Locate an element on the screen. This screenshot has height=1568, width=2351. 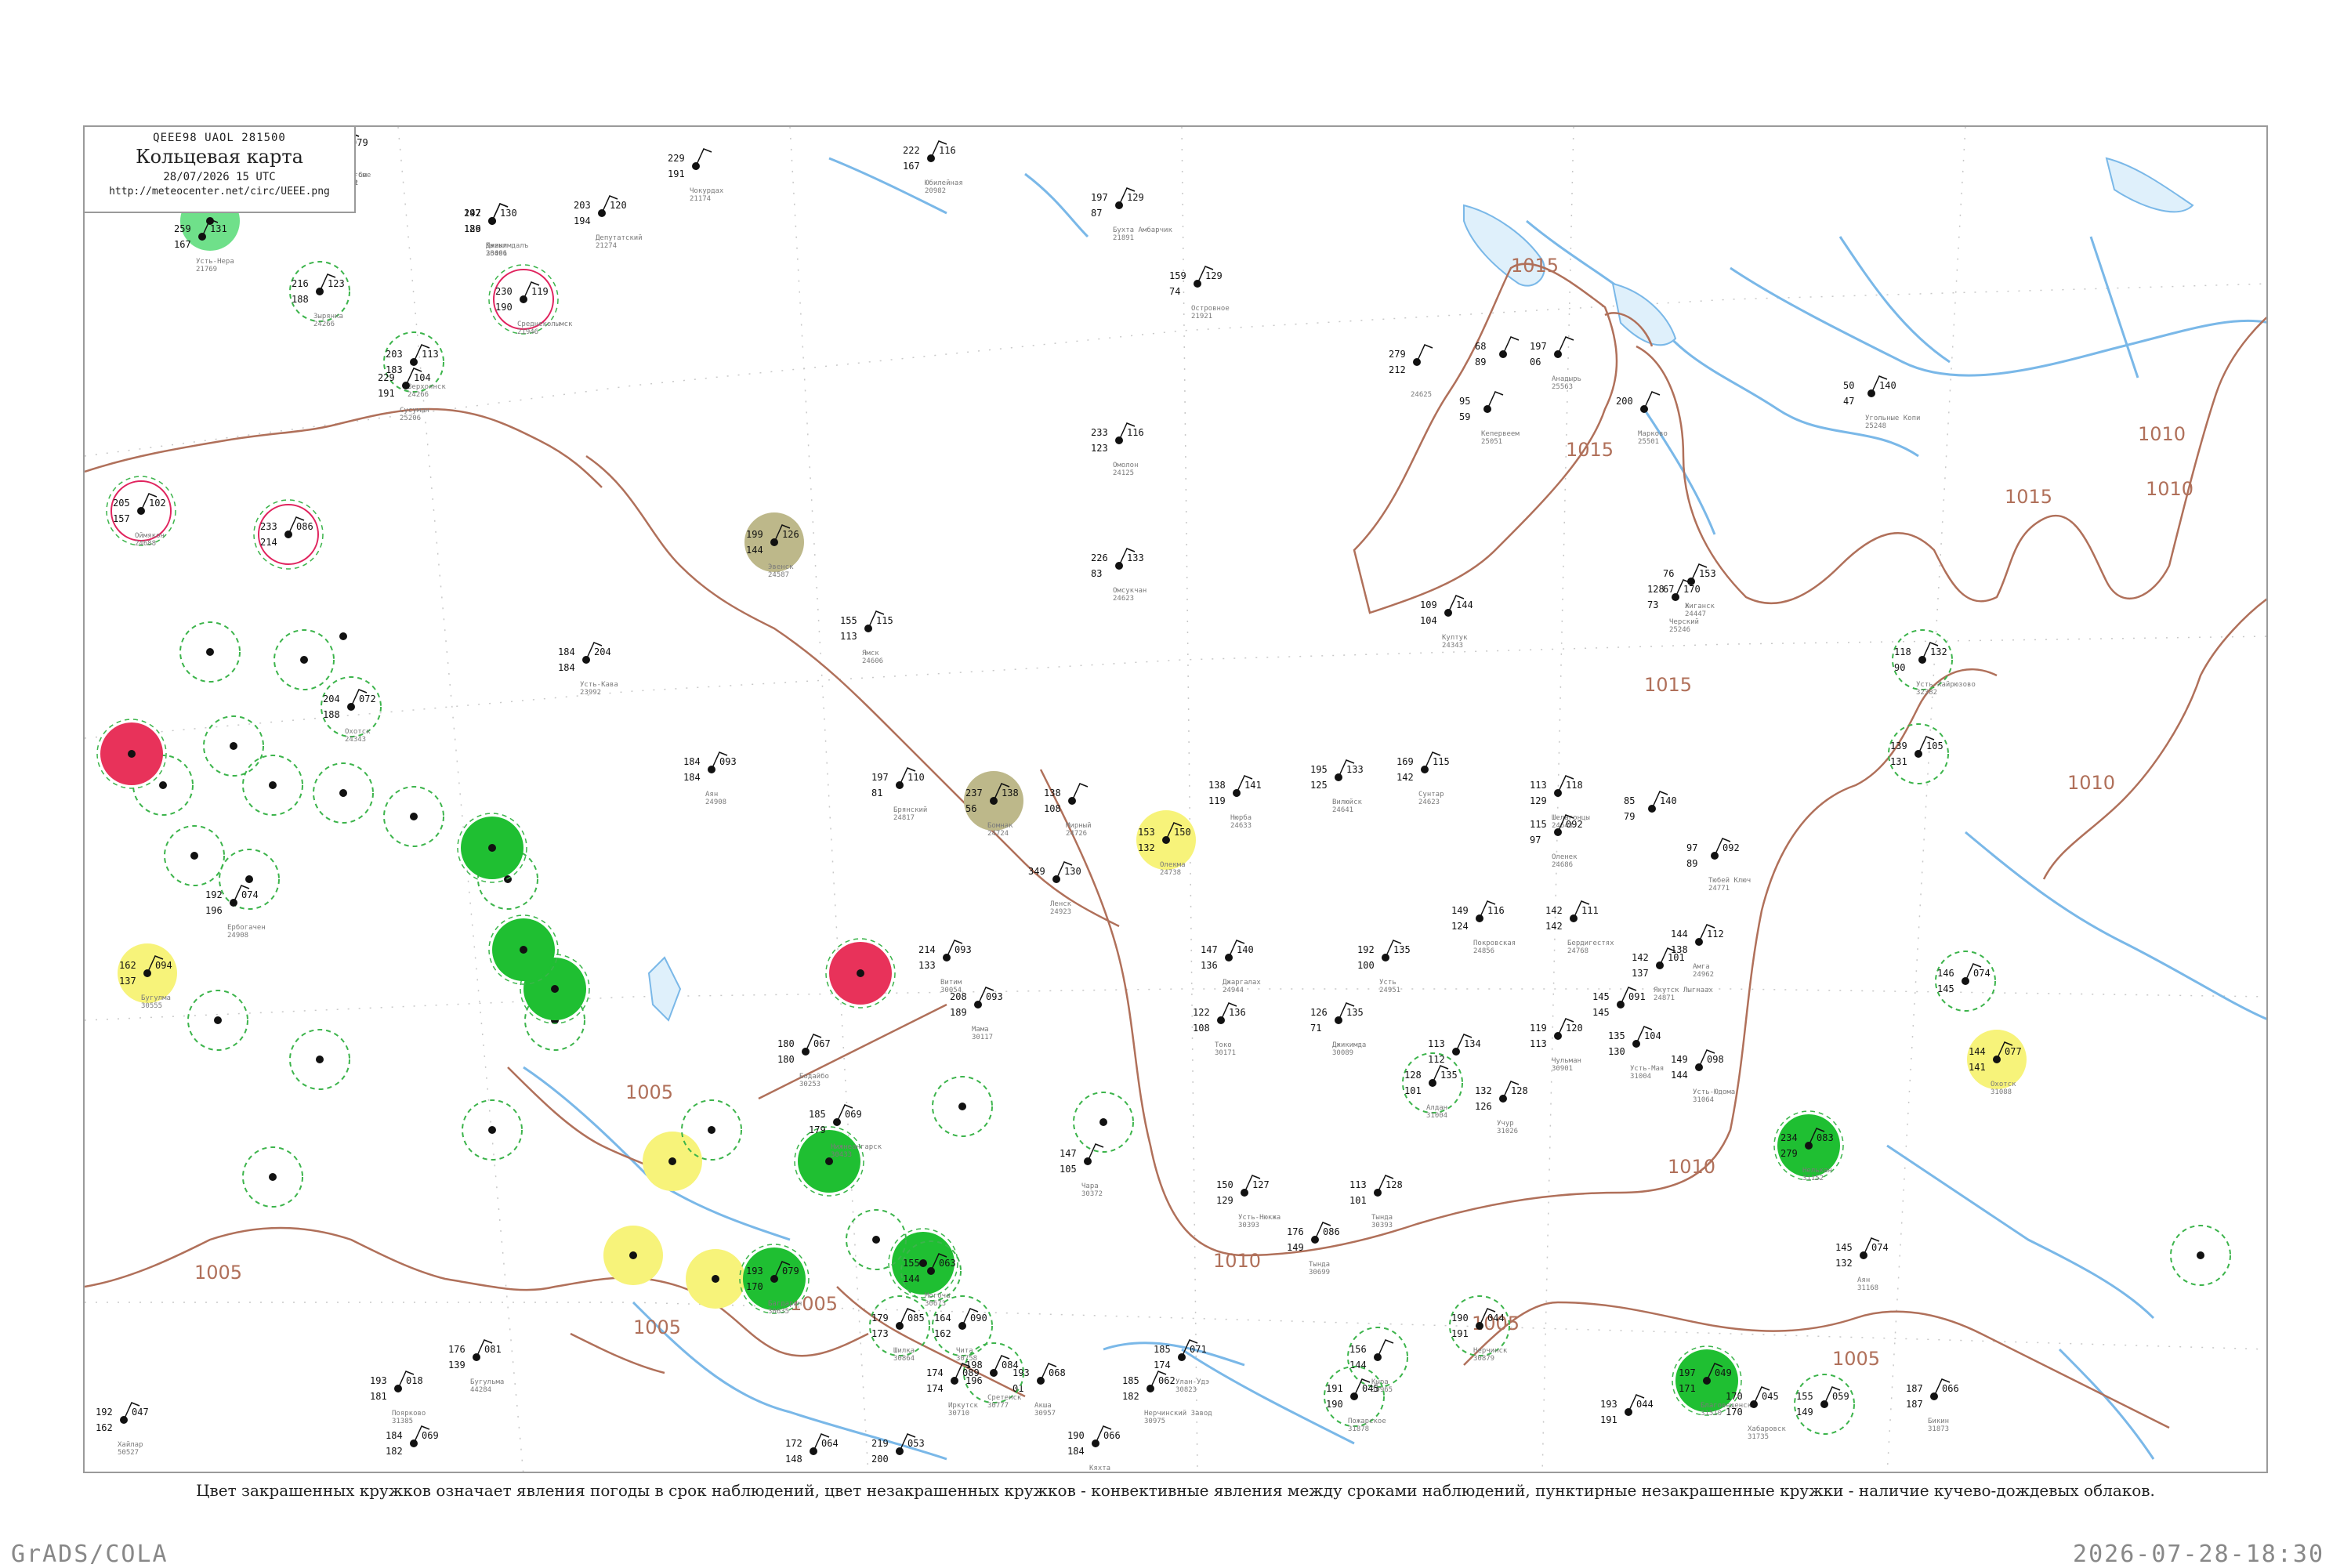
station-plot: 50 140 47 Угольные Копи25248 is located at coordinates (1881, 402).